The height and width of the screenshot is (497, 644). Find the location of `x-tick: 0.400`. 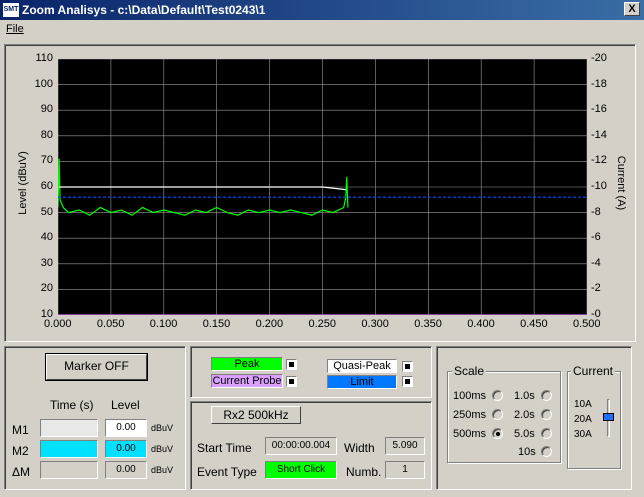

x-tick: 0.400 is located at coordinates (481, 324).